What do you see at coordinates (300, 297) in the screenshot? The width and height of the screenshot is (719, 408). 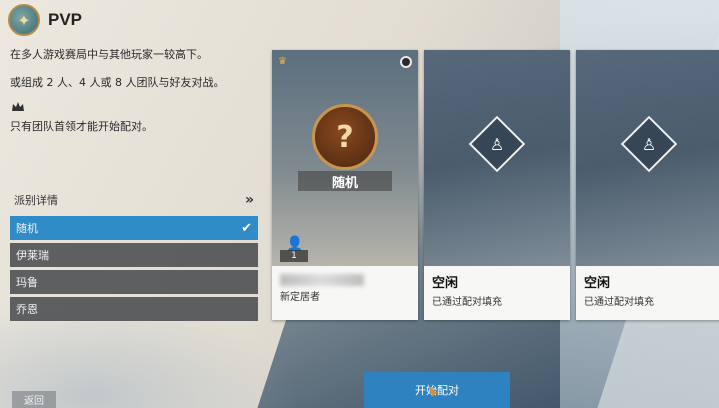 I see `player-title: 新定居者` at bounding box center [300, 297].